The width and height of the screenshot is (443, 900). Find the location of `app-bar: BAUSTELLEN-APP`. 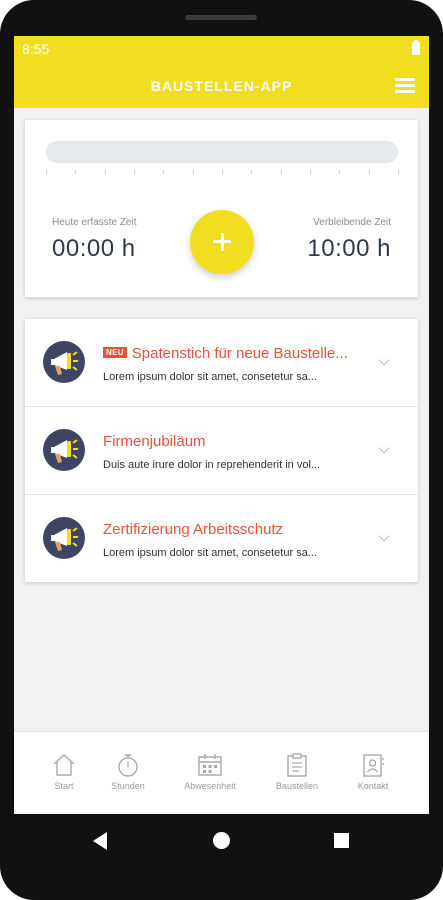

app-bar: BAUSTELLEN-APP is located at coordinates (221, 85).